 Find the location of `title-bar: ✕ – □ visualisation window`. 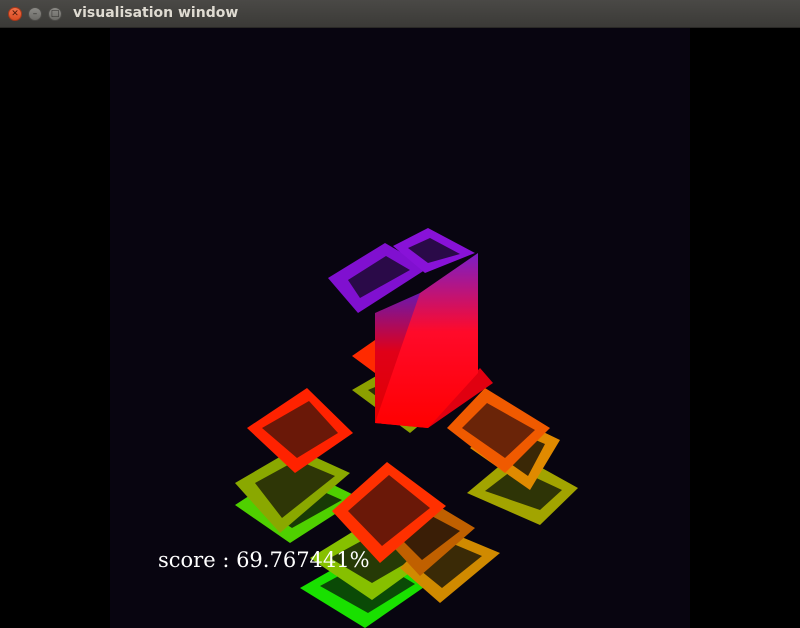

title-bar: ✕ – □ visualisation window is located at coordinates (400, 14).